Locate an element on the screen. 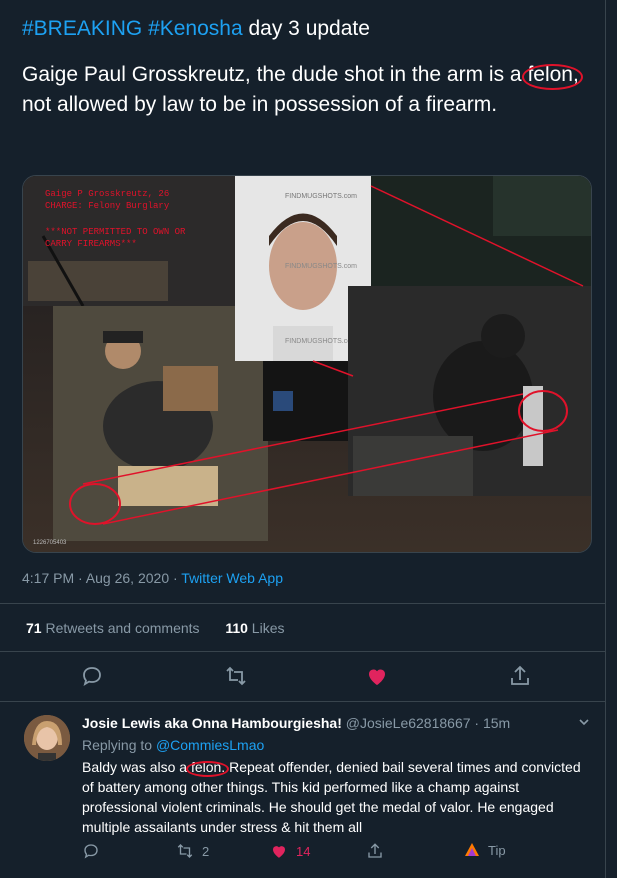 The height and width of the screenshot is (878, 617). headline-text: day 3 update is located at coordinates (306, 28).